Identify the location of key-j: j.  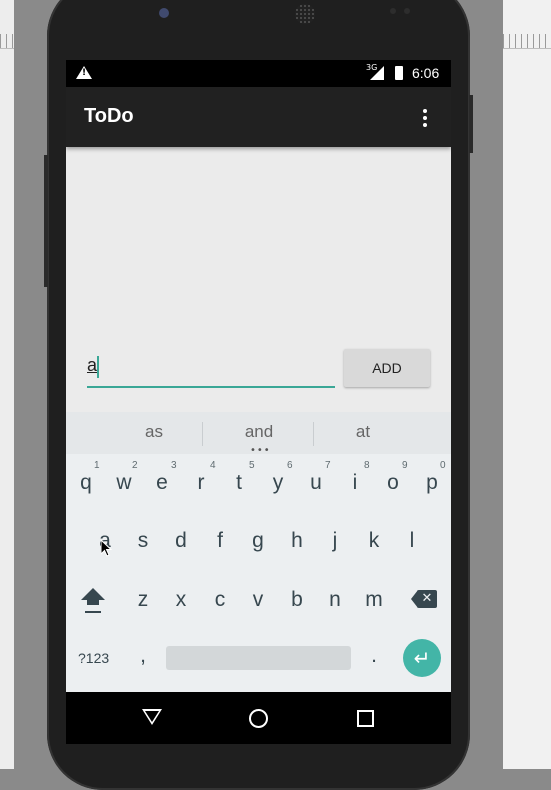
(335, 541).